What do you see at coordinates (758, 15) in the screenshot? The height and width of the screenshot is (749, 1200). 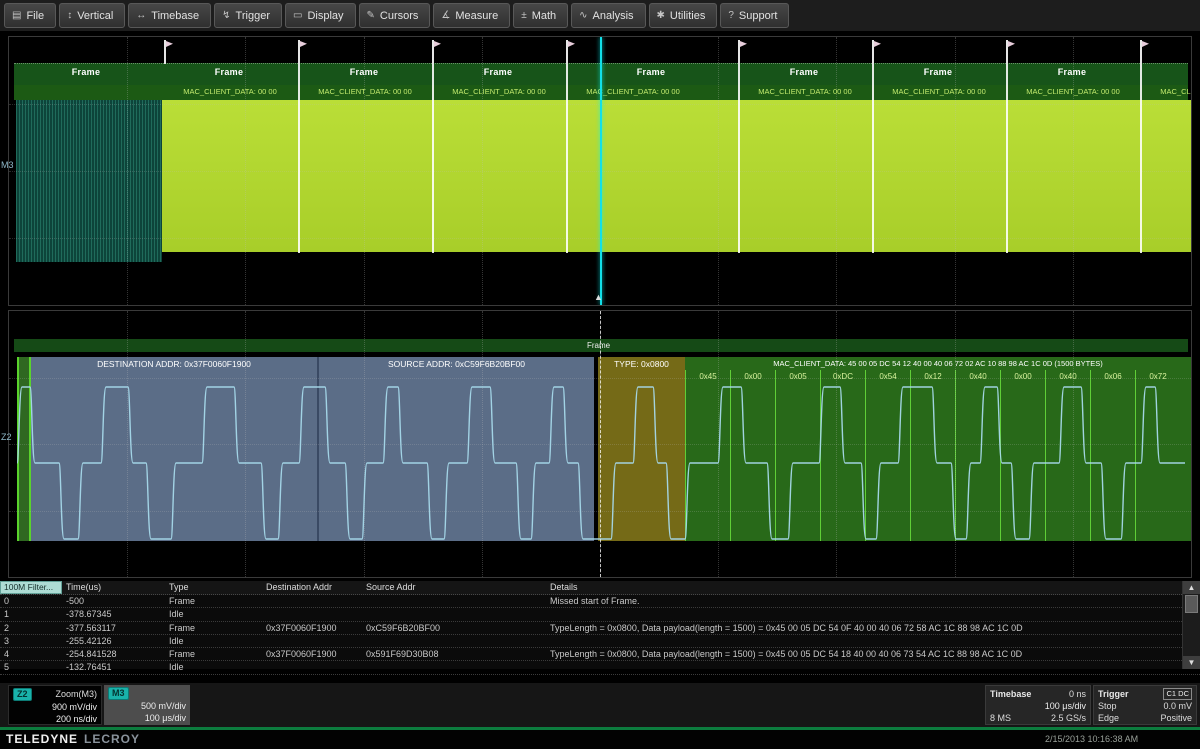 I see `menu-label: Support` at bounding box center [758, 15].